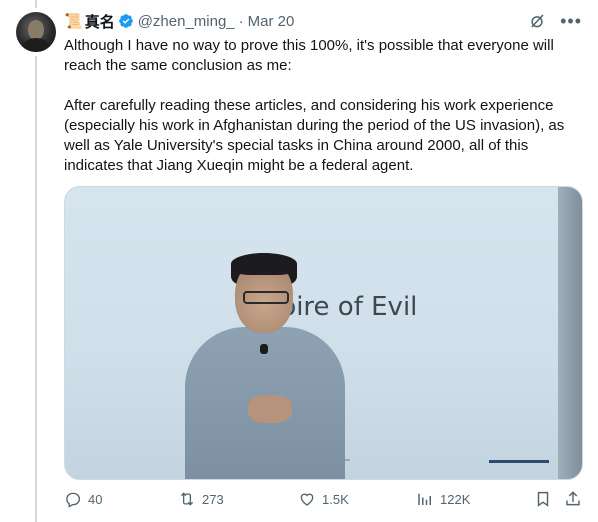 The width and height of the screenshot is (598, 522). I want to click on views-icon, so click(424, 499).